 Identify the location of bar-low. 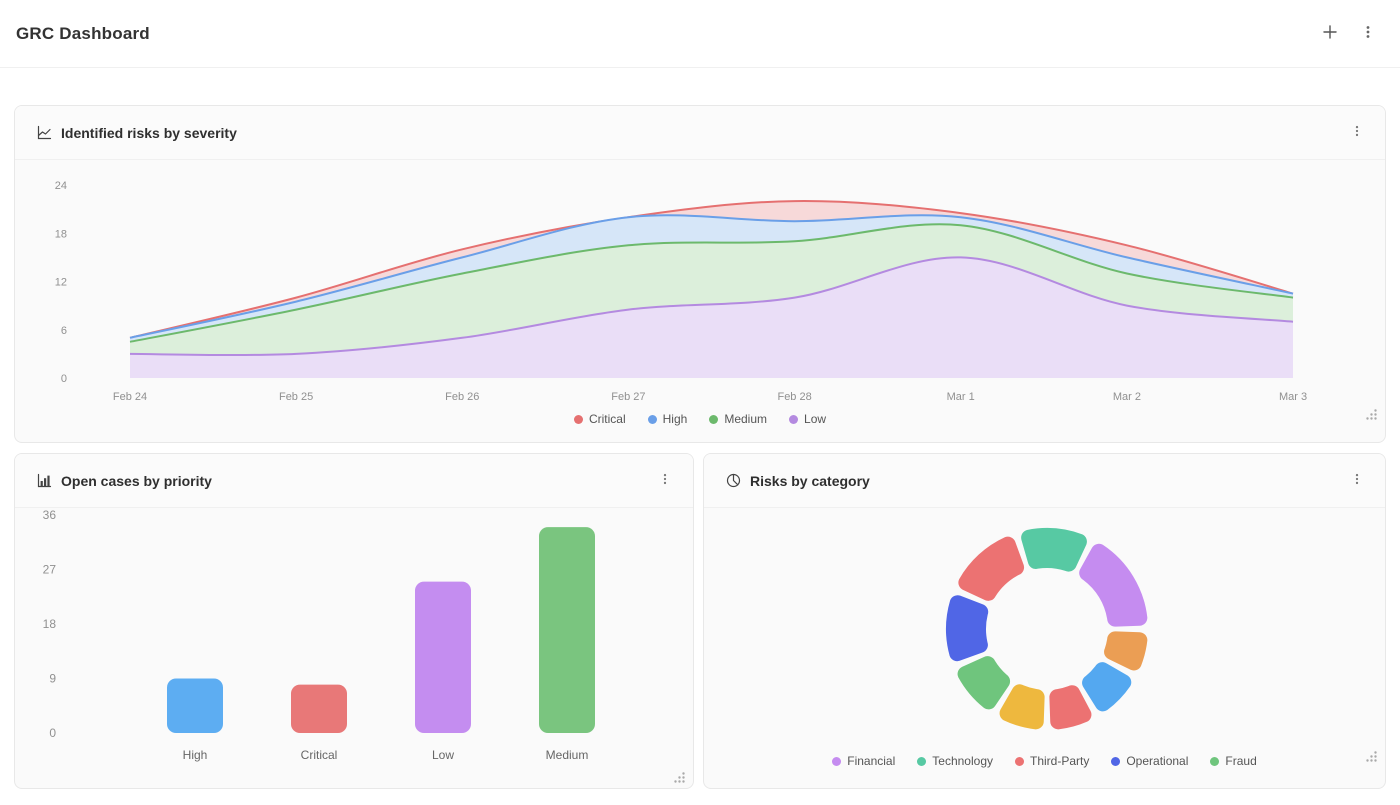
(443, 657).